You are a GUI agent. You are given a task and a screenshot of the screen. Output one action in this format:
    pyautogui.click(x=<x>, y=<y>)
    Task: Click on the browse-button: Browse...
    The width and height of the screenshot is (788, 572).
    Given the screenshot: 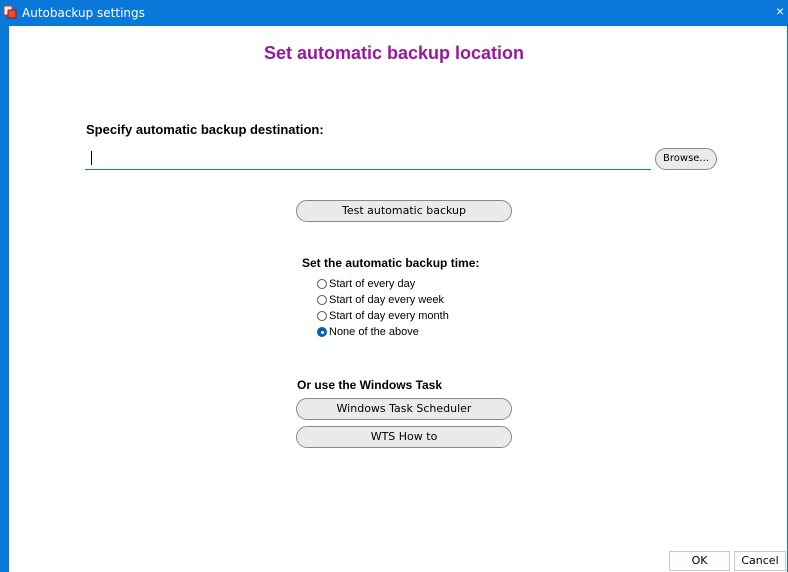 What is the action you would take?
    pyautogui.click(x=686, y=159)
    